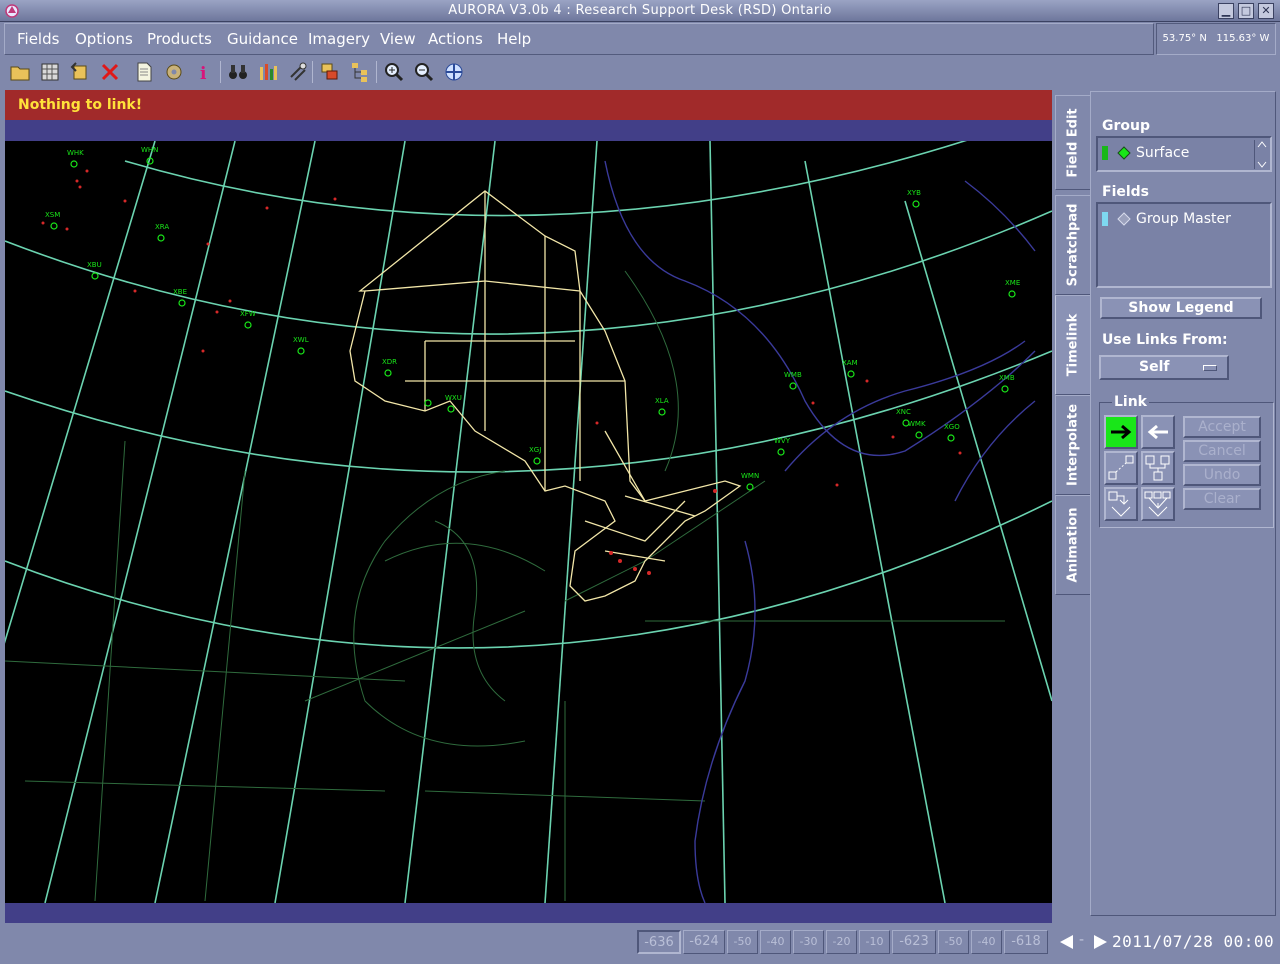 This screenshot has width=1280, height=964. I want to click on menu-products: Products, so click(179, 39).